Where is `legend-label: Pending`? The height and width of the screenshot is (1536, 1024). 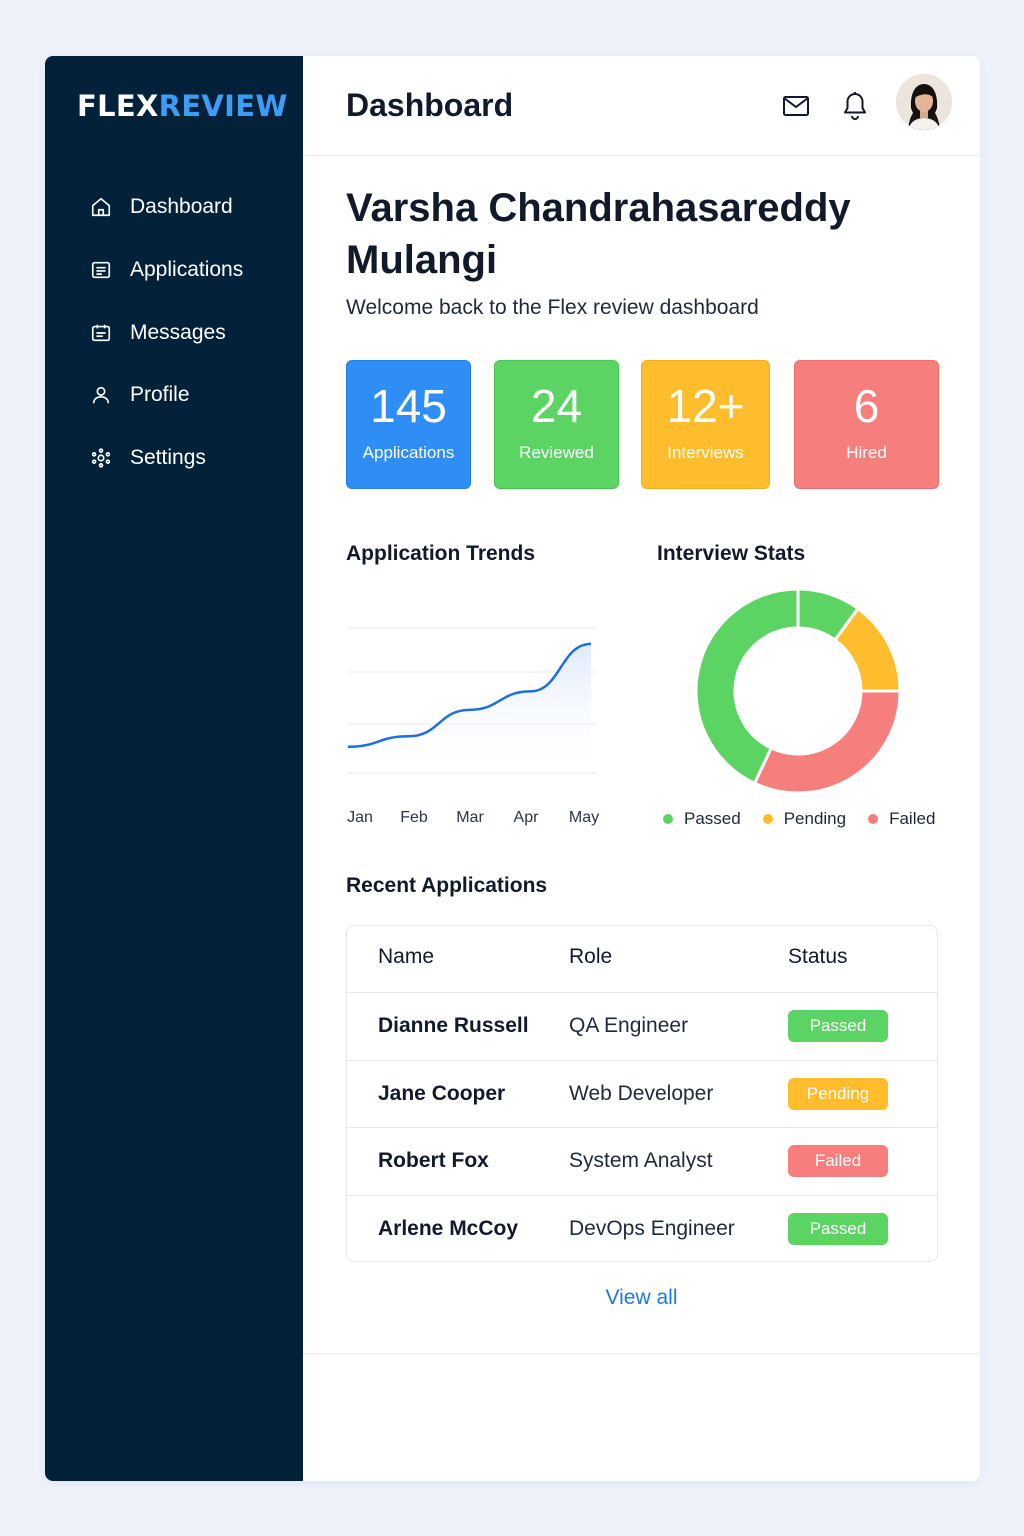
legend-label: Pending is located at coordinates (815, 818).